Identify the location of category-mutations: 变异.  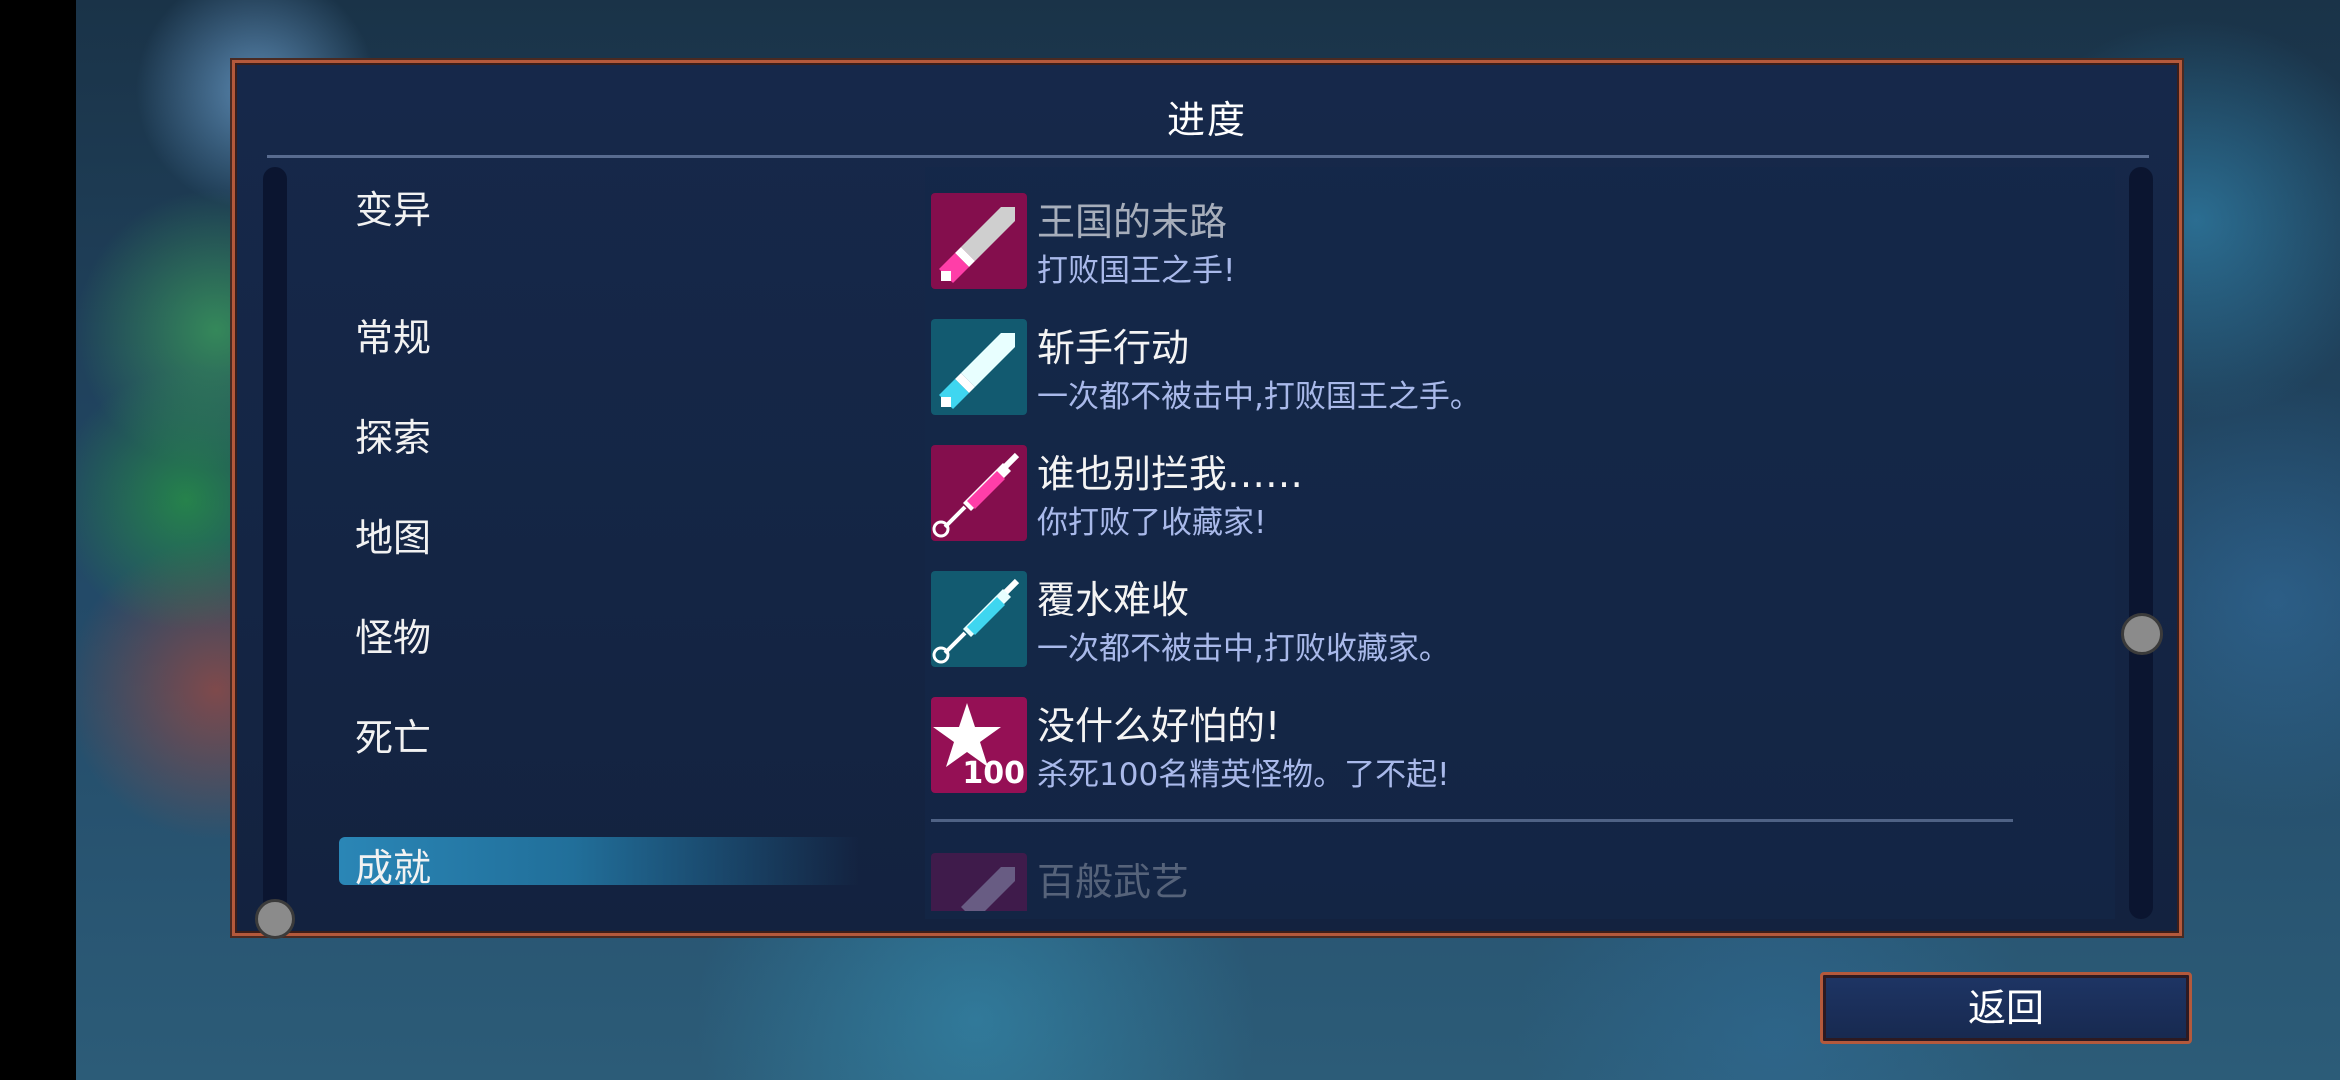
(393, 206).